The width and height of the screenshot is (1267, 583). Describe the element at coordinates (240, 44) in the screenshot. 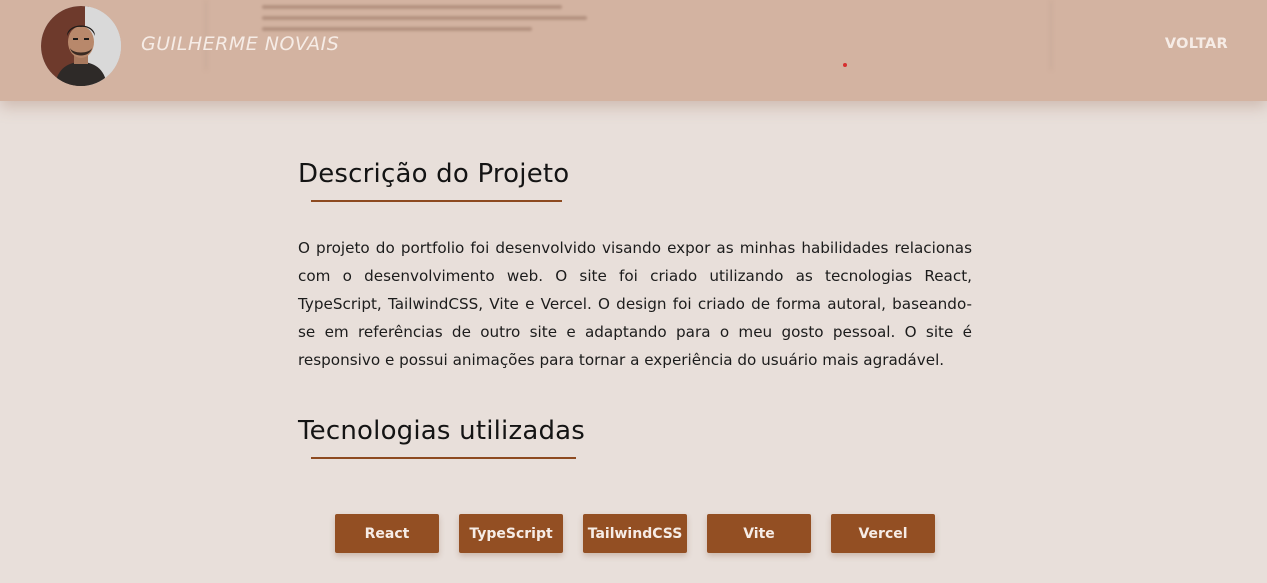

I see `site-brand-name: GUILHERME NOVAIS` at that location.